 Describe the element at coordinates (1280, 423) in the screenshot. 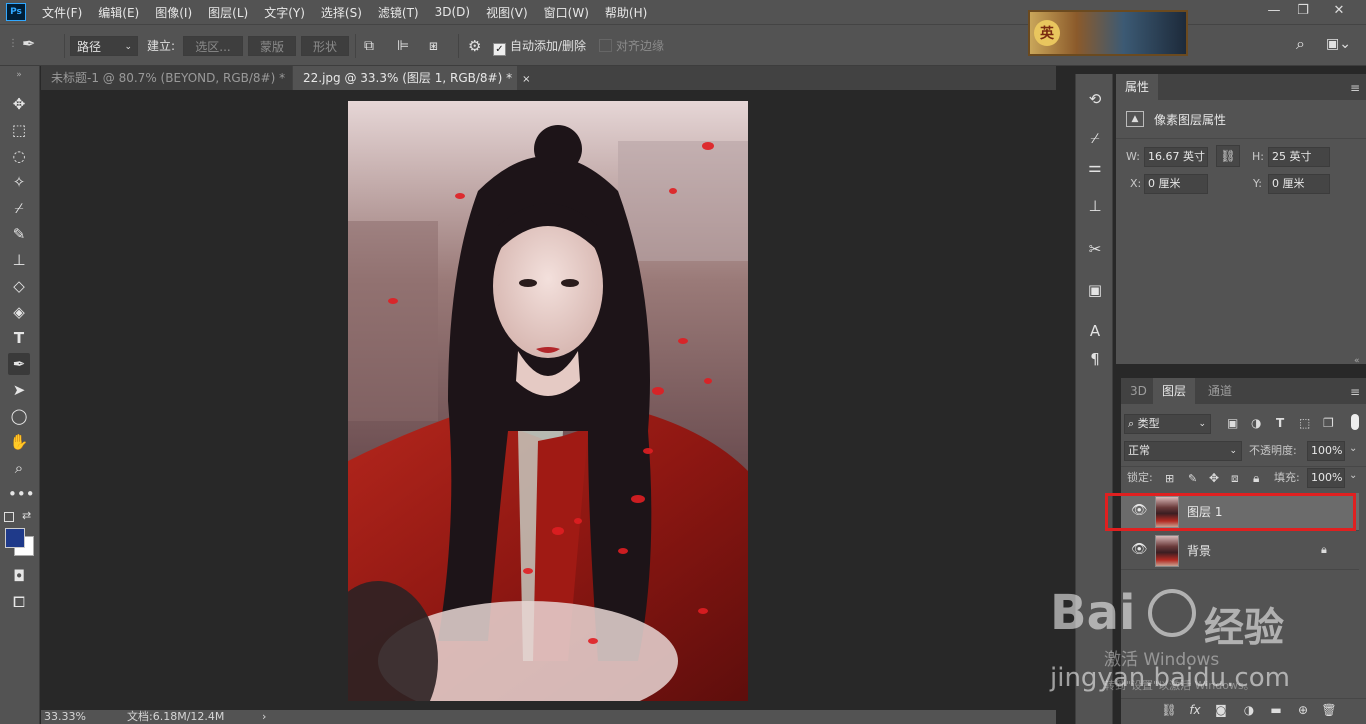

I see `filter-type-icon: T` at that location.